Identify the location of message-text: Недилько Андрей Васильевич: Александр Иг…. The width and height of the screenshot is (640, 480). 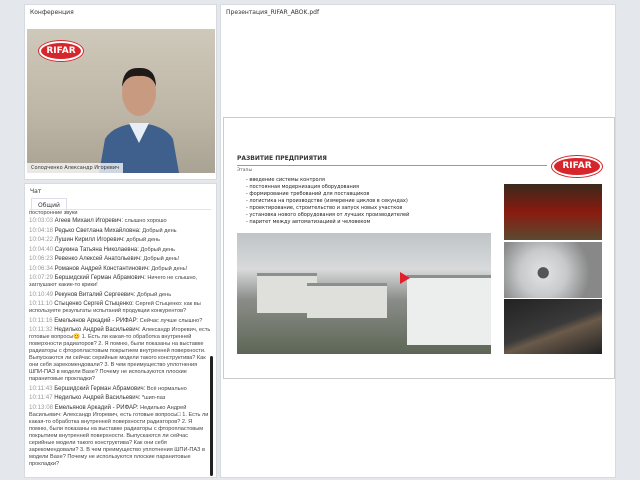
(119, 435).